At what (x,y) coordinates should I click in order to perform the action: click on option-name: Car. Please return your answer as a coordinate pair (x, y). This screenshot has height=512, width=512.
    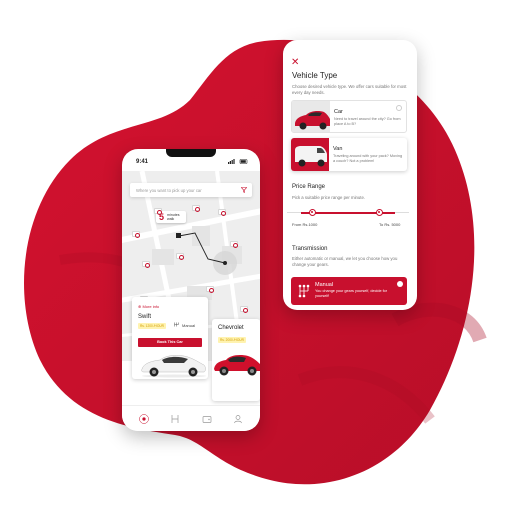
    Looking at the image, I should click on (338, 112).